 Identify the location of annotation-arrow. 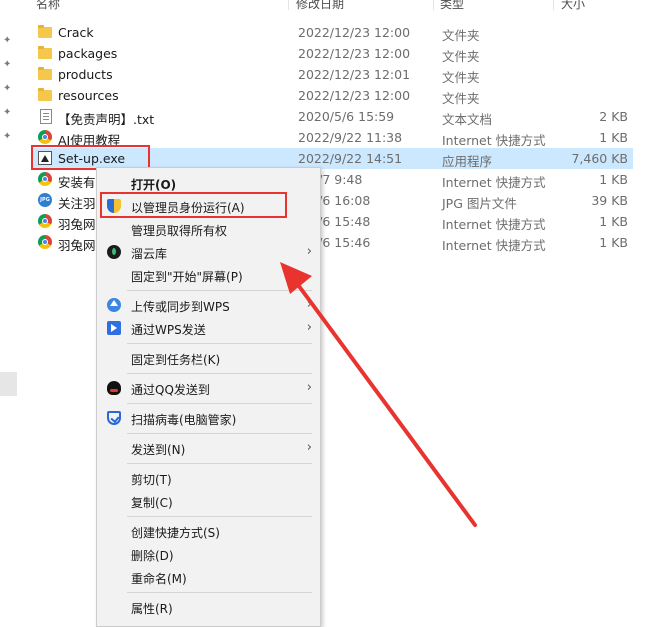
(378, 394).